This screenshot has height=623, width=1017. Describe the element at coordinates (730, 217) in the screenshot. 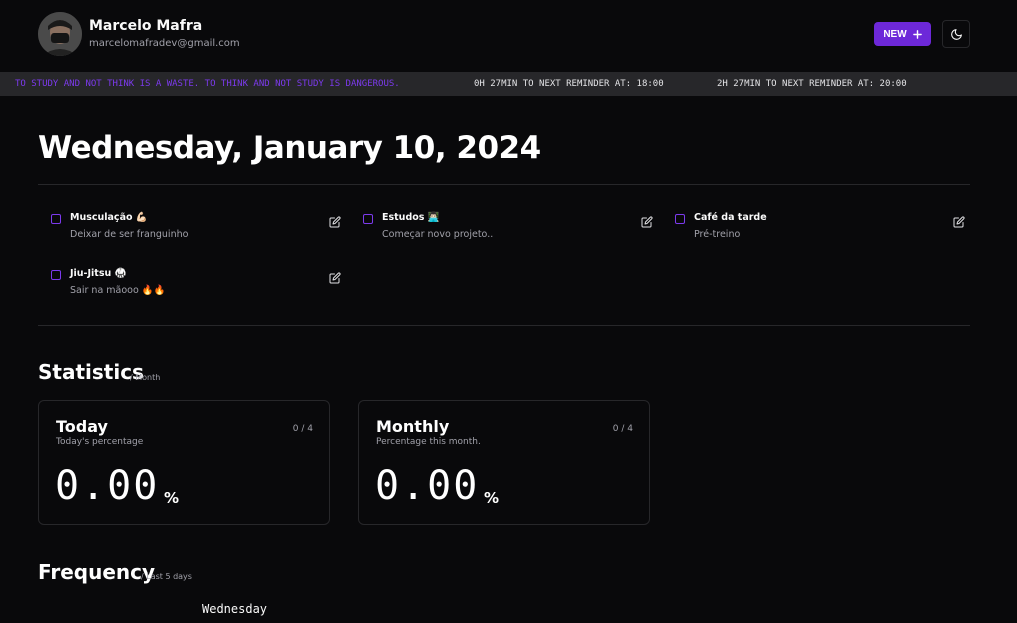

I see `habit-name: Café da tarde` at that location.